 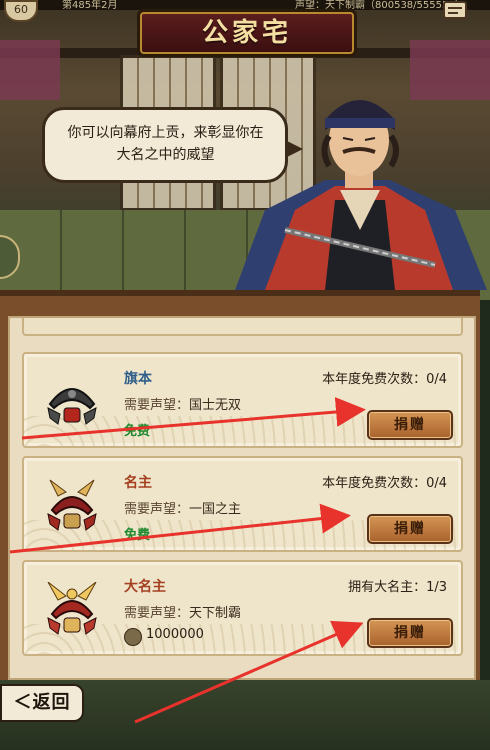 I want to click on donation-card-hatamoto: 旗本 需要声望：国士无双 免费 本年度免费次数：0/4 捐赠, so click(x=242, y=400).